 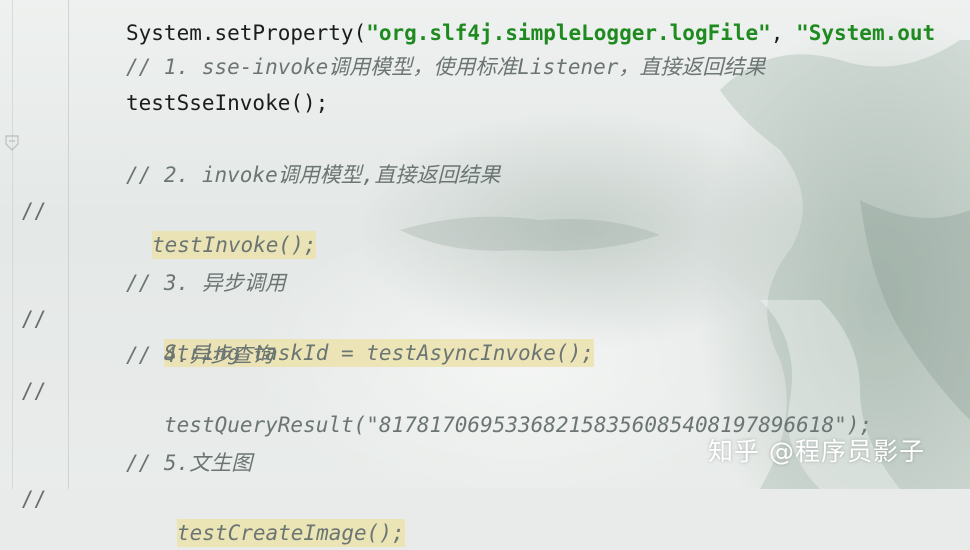 I want to click on code-line: // 4.异步查询, so click(x=485, y=335).